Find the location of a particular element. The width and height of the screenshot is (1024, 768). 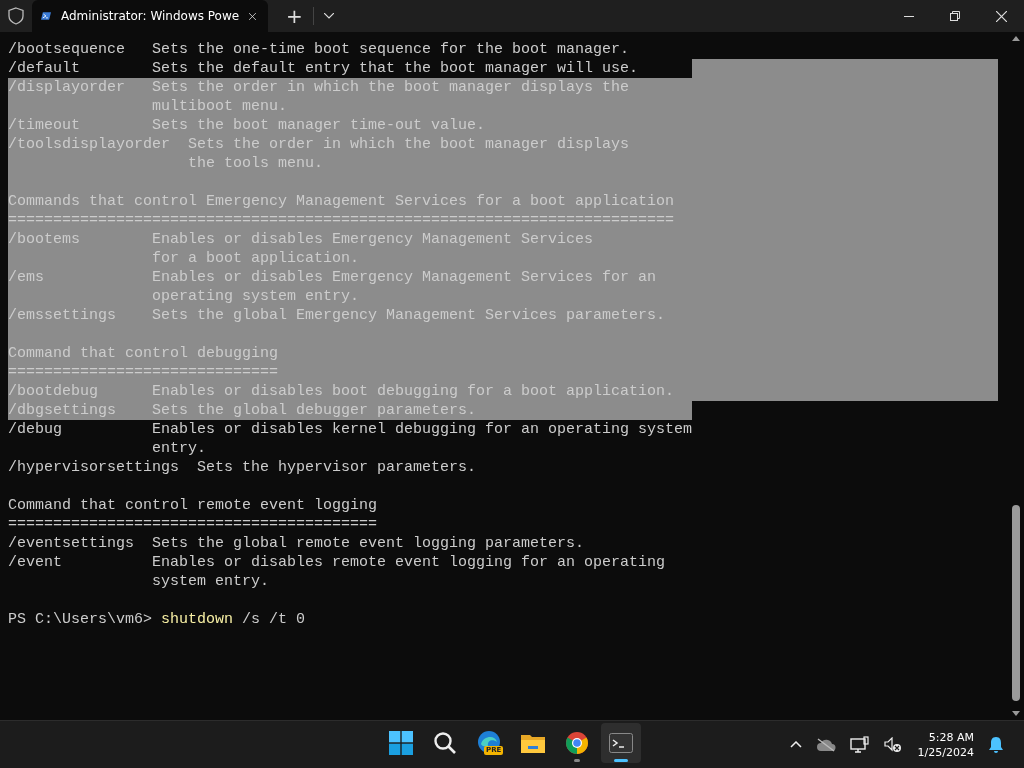

chevron-up-icon is located at coordinates (795, 744).